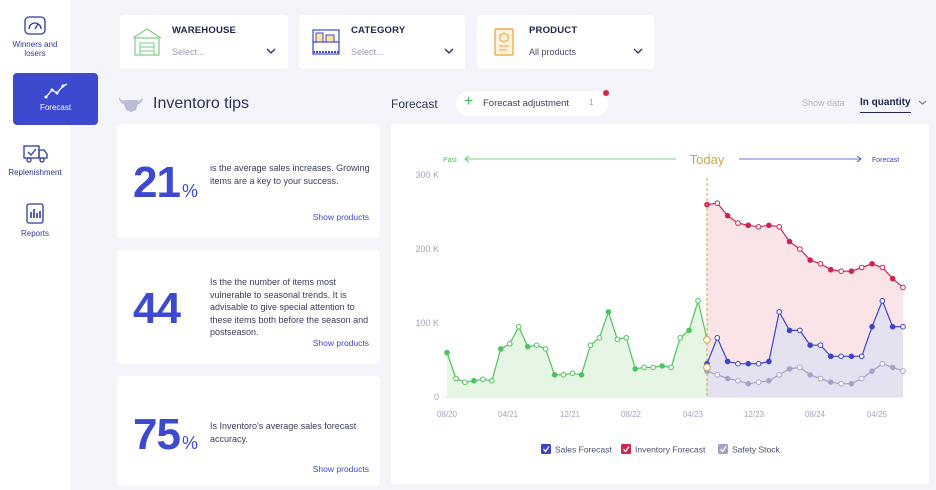  What do you see at coordinates (823, 103) in the screenshot?
I see `show-data-label: Show data` at bounding box center [823, 103].